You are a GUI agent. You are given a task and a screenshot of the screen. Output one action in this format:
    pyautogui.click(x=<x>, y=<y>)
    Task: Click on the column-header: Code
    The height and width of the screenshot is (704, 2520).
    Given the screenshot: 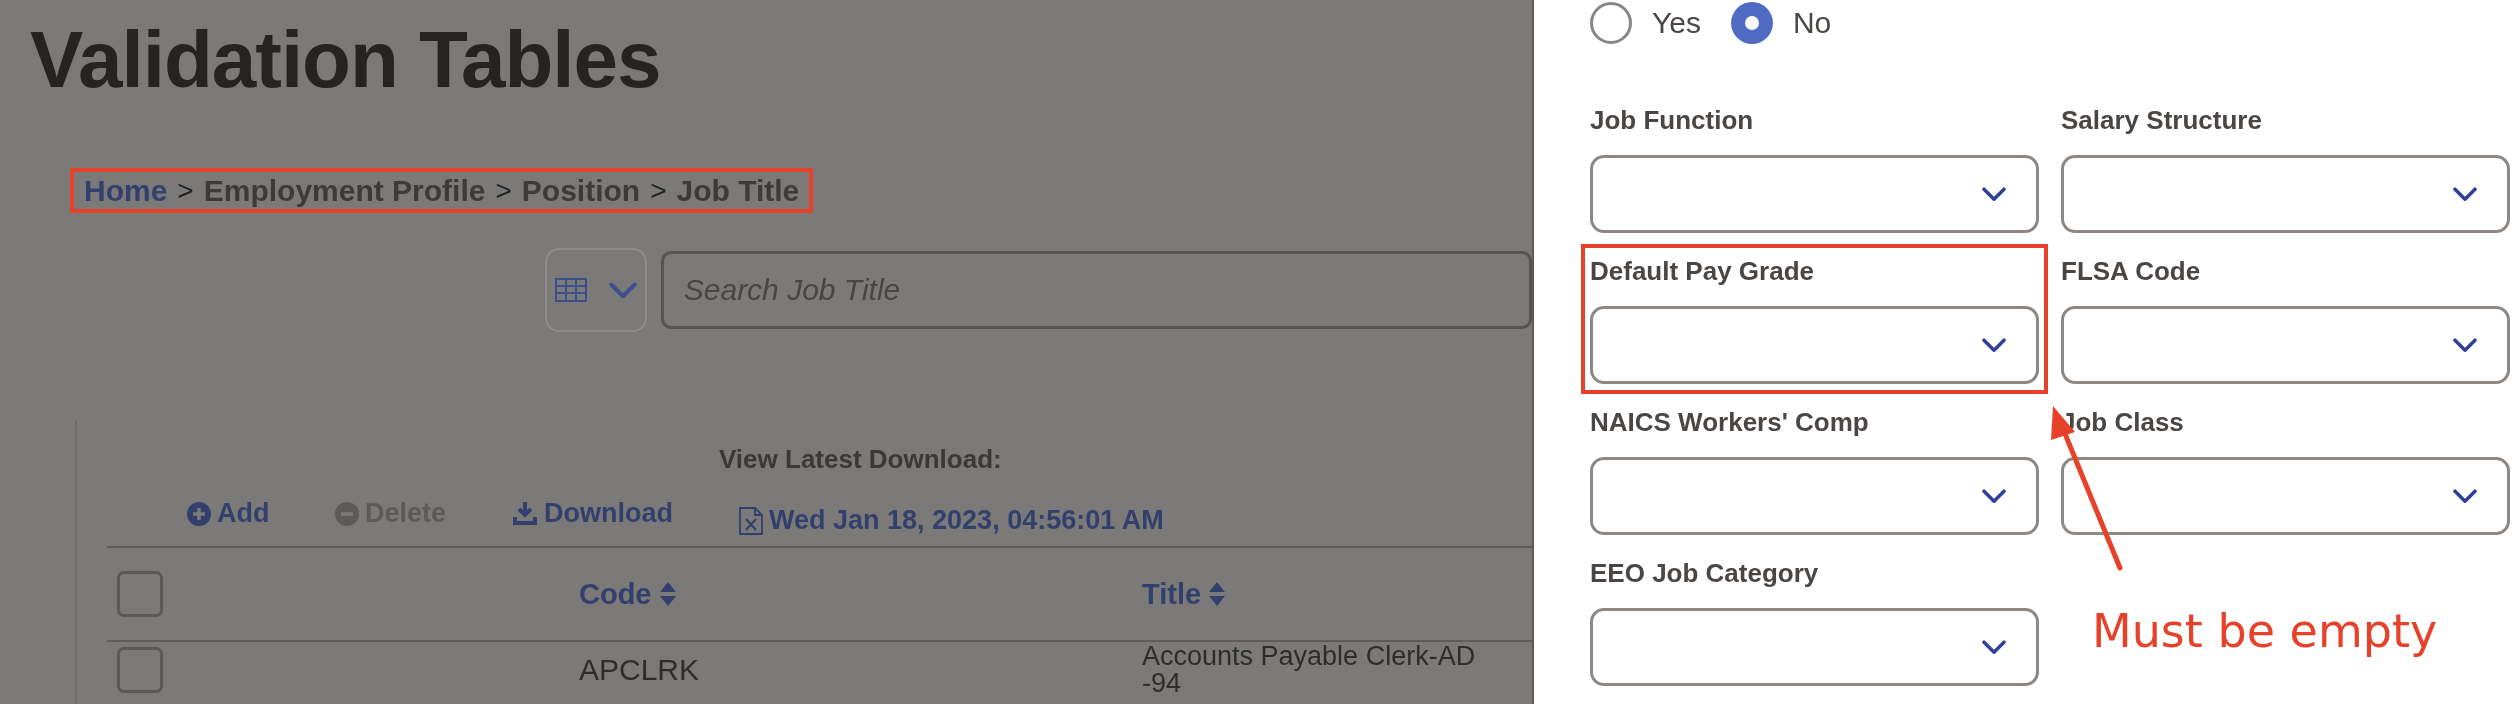 What is the action you would take?
    pyautogui.click(x=627, y=594)
    